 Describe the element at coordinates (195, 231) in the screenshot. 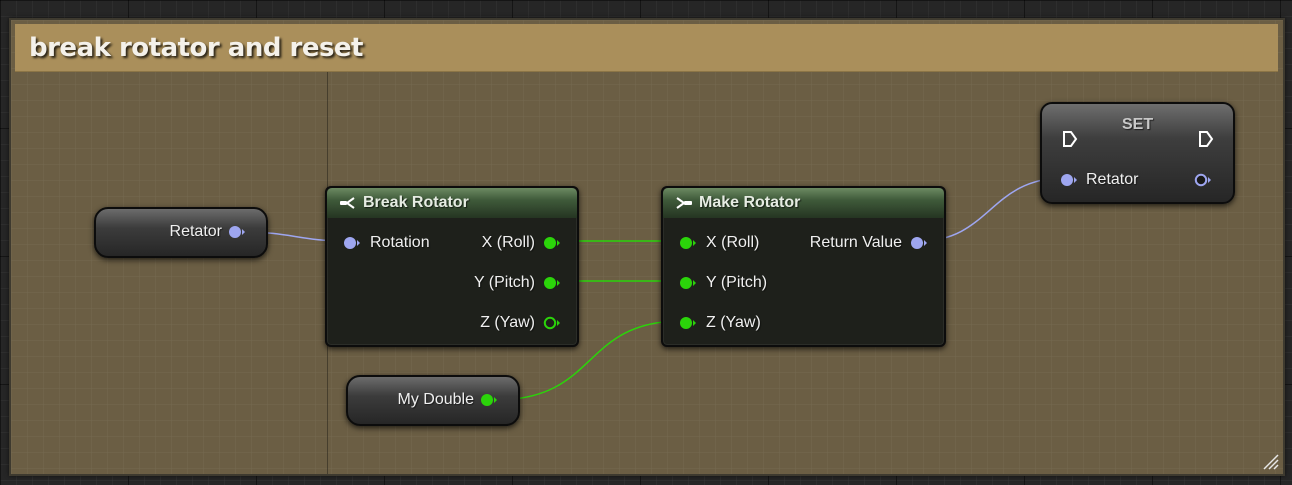

I see `retator-get-label: Retator` at that location.